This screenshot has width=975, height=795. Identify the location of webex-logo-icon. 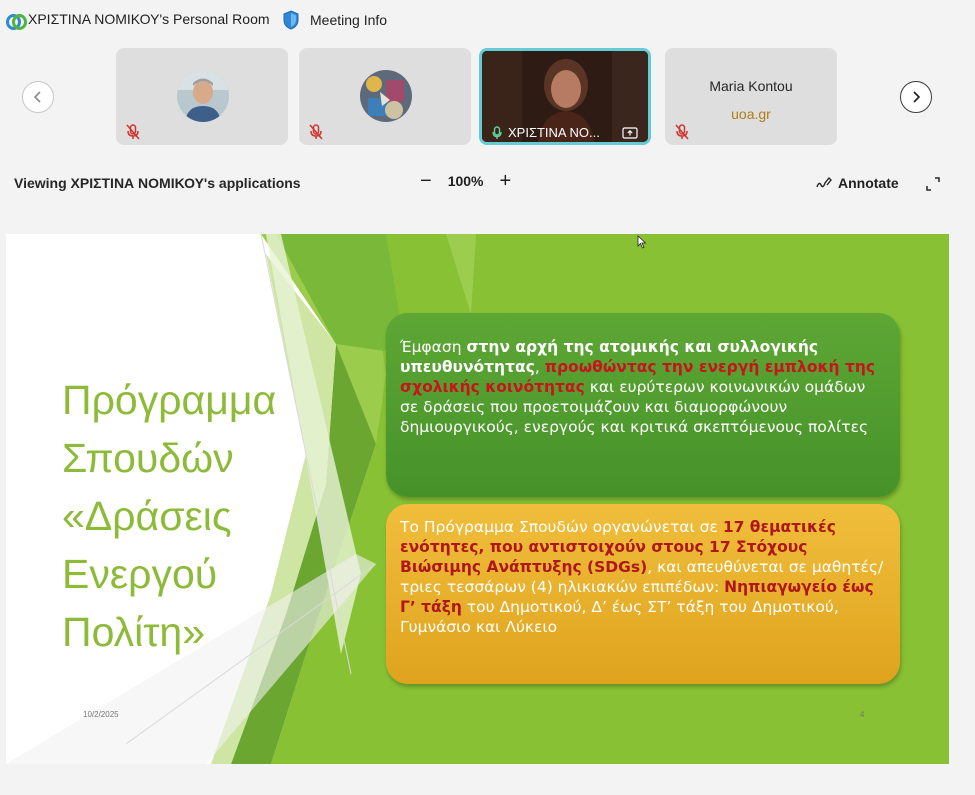
(16, 20).